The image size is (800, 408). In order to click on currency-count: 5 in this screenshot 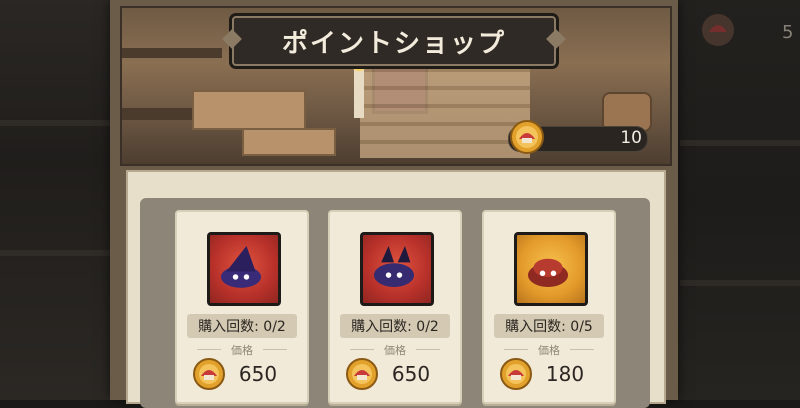, I will do `click(788, 32)`.